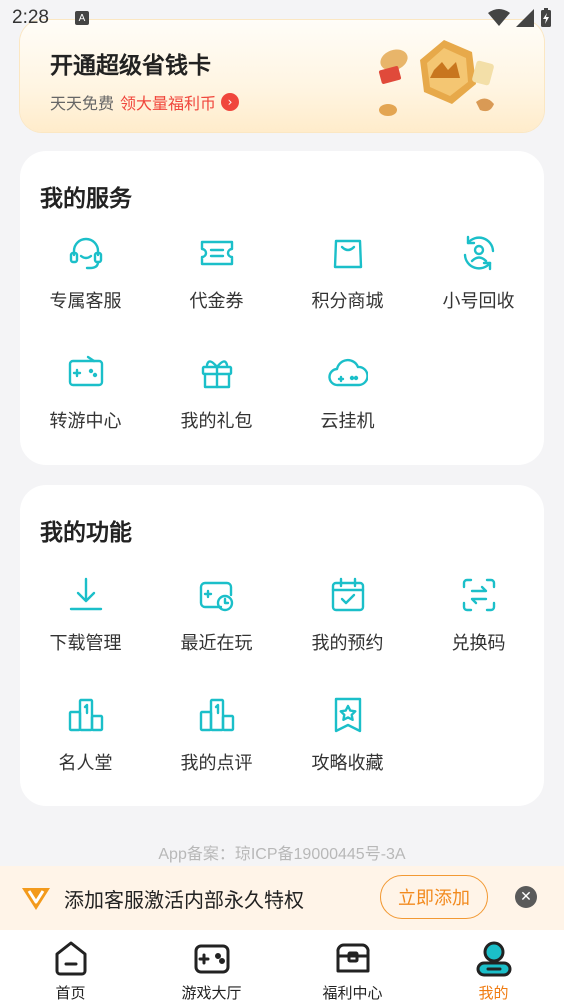  Describe the element at coordinates (216, 625) in the screenshot. I see `function-item-recent-play: 最近在玩` at that location.